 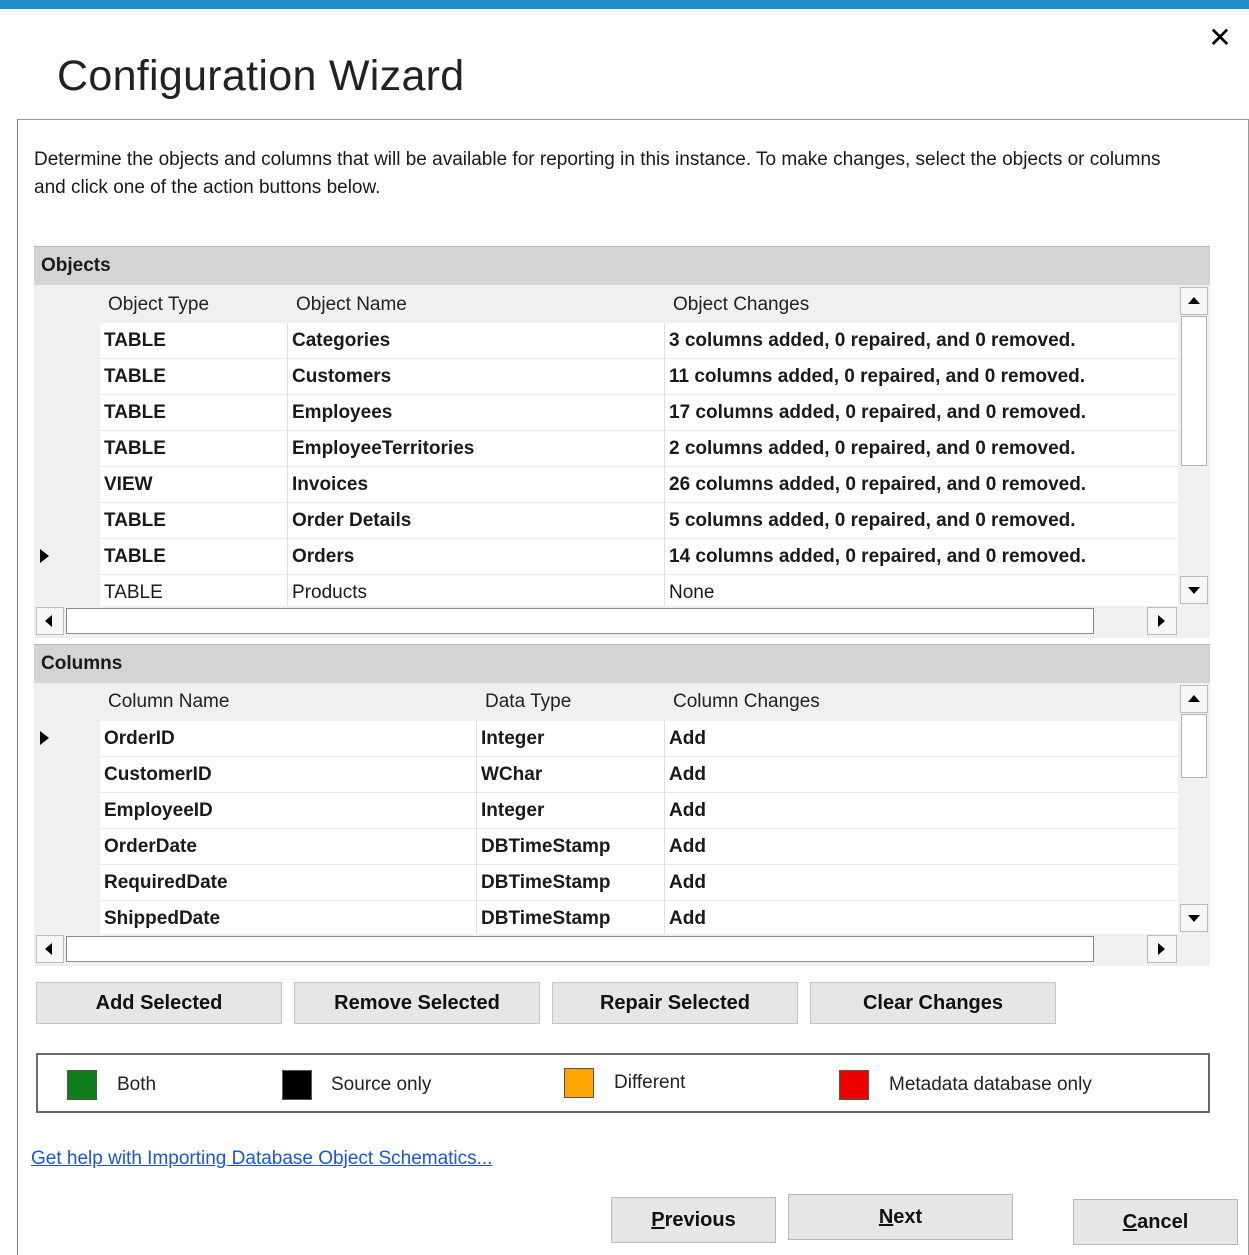 What do you see at coordinates (528, 702) in the screenshot?
I see `columns-header-data-type: Data Type` at bounding box center [528, 702].